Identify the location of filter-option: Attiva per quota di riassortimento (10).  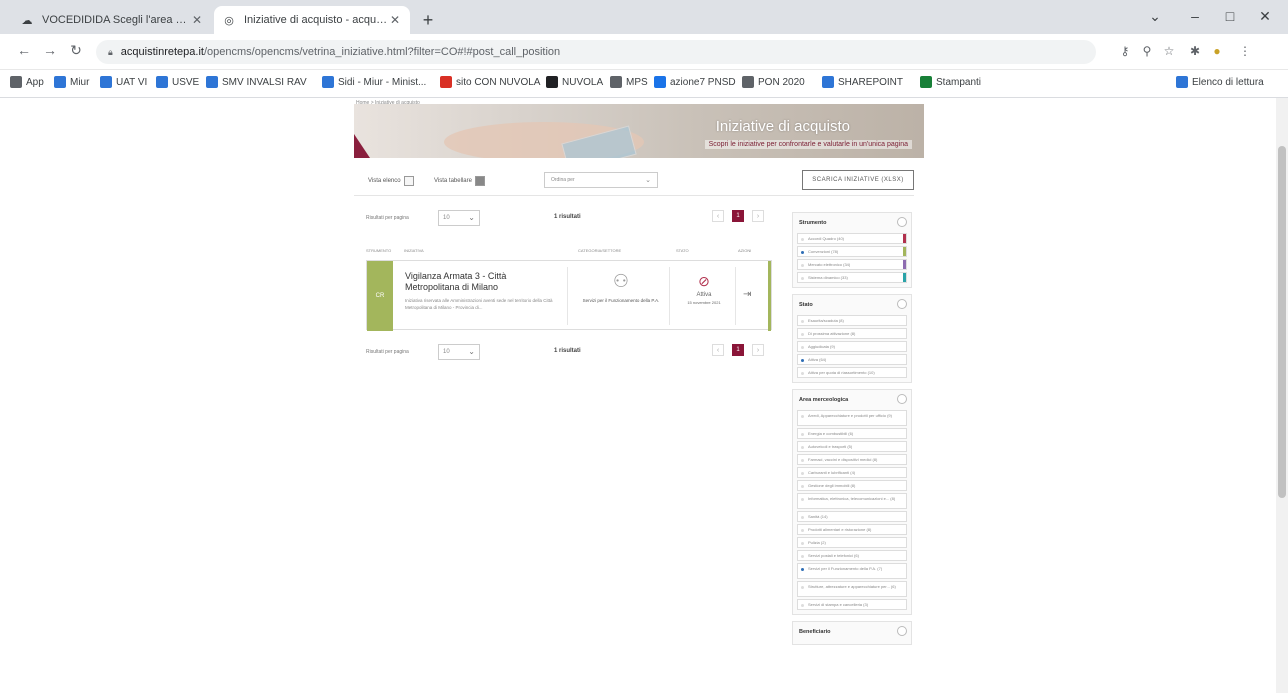
(852, 372).